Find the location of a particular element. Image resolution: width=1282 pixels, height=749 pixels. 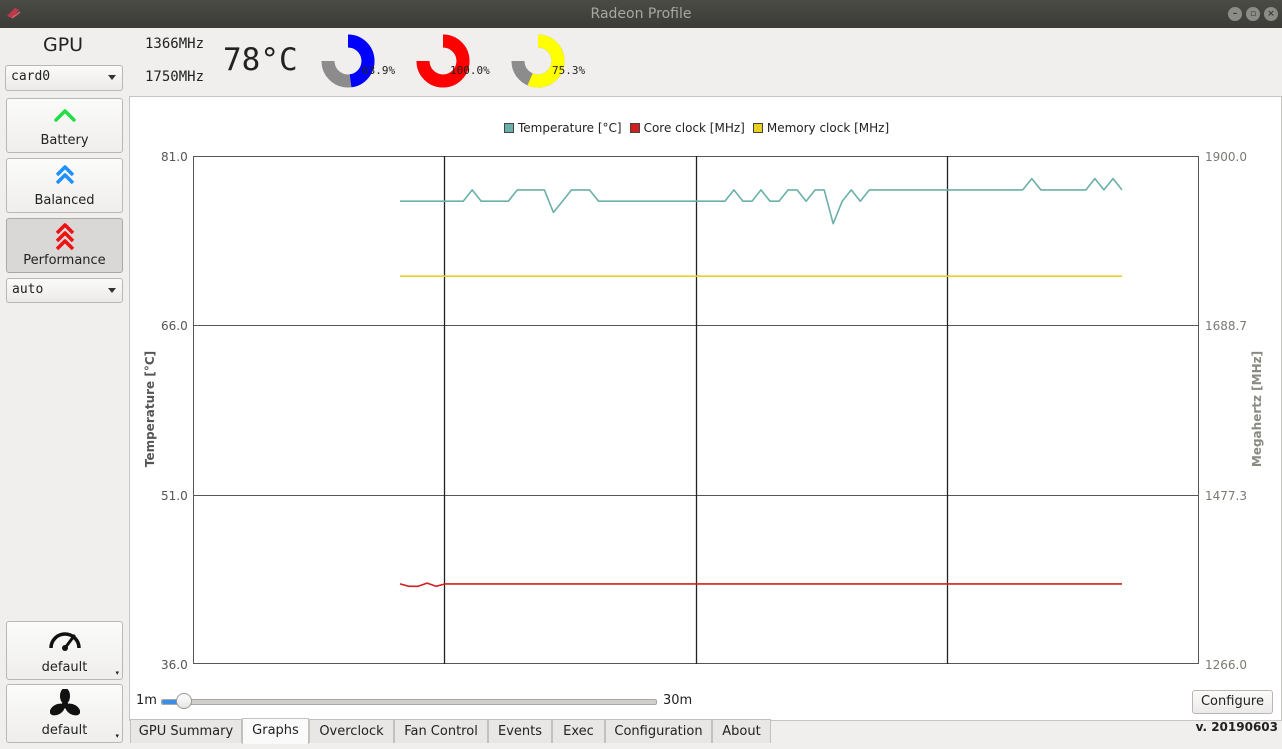

clock-profile-label: default is located at coordinates (64, 667).